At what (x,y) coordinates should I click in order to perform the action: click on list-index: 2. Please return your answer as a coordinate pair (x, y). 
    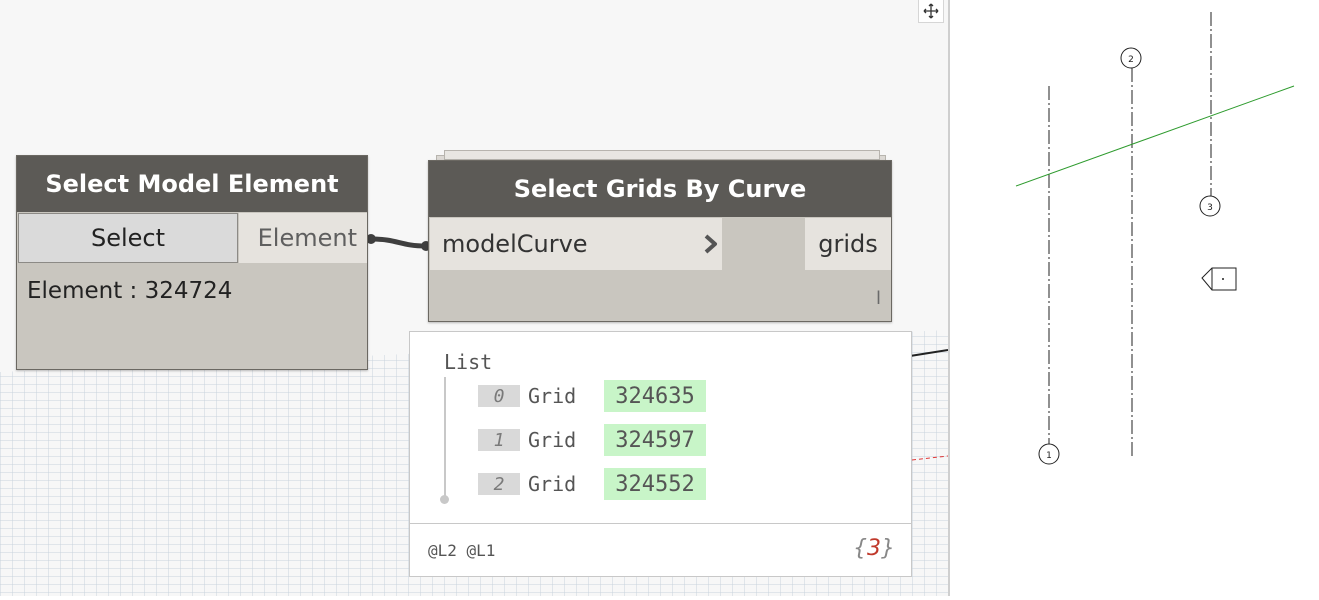
    Looking at the image, I should click on (499, 484).